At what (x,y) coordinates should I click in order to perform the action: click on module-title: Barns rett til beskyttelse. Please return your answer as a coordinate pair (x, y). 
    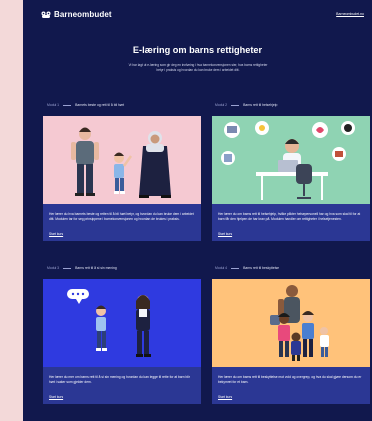
    Looking at the image, I should click on (261, 268).